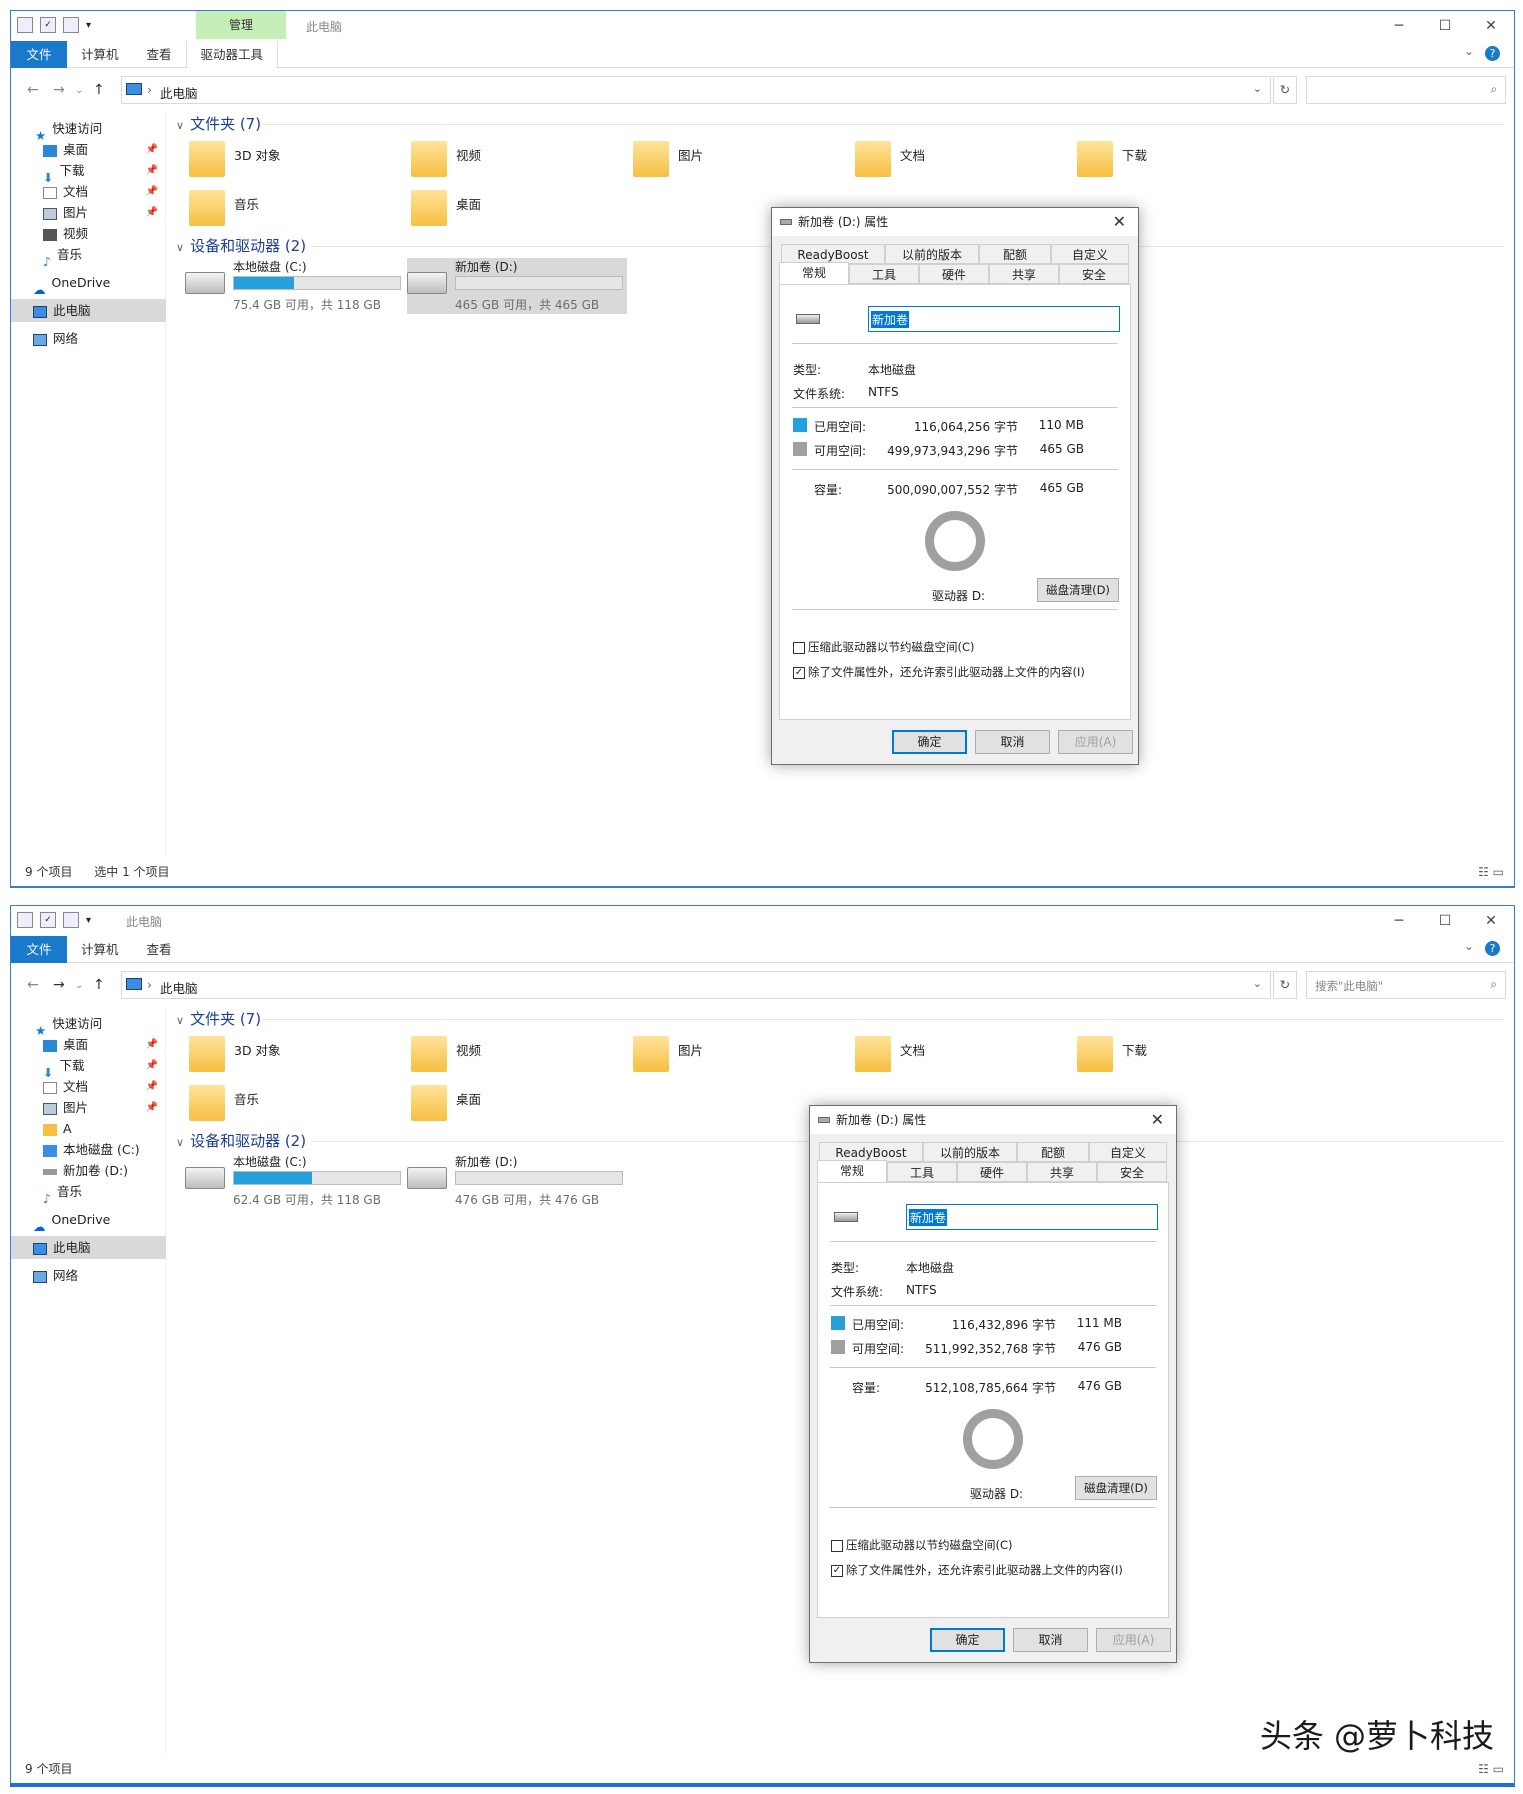 The width and height of the screenshot is (1523, 1794). What do you see at coordinates (232, 54) in the screenshot?
I see `tab-drive-tools: 驱动器工具` at bounding box center [232, 54].